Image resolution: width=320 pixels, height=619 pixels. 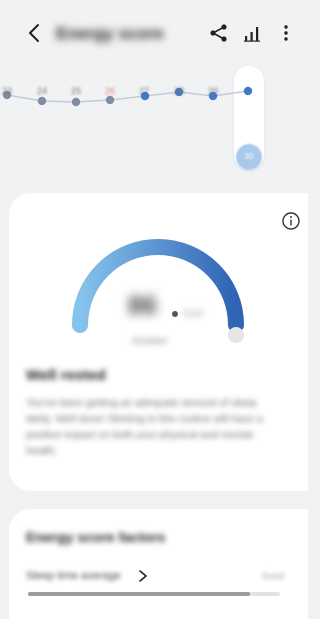 I want to click on day-label: 23, so click(x=9, y=91).